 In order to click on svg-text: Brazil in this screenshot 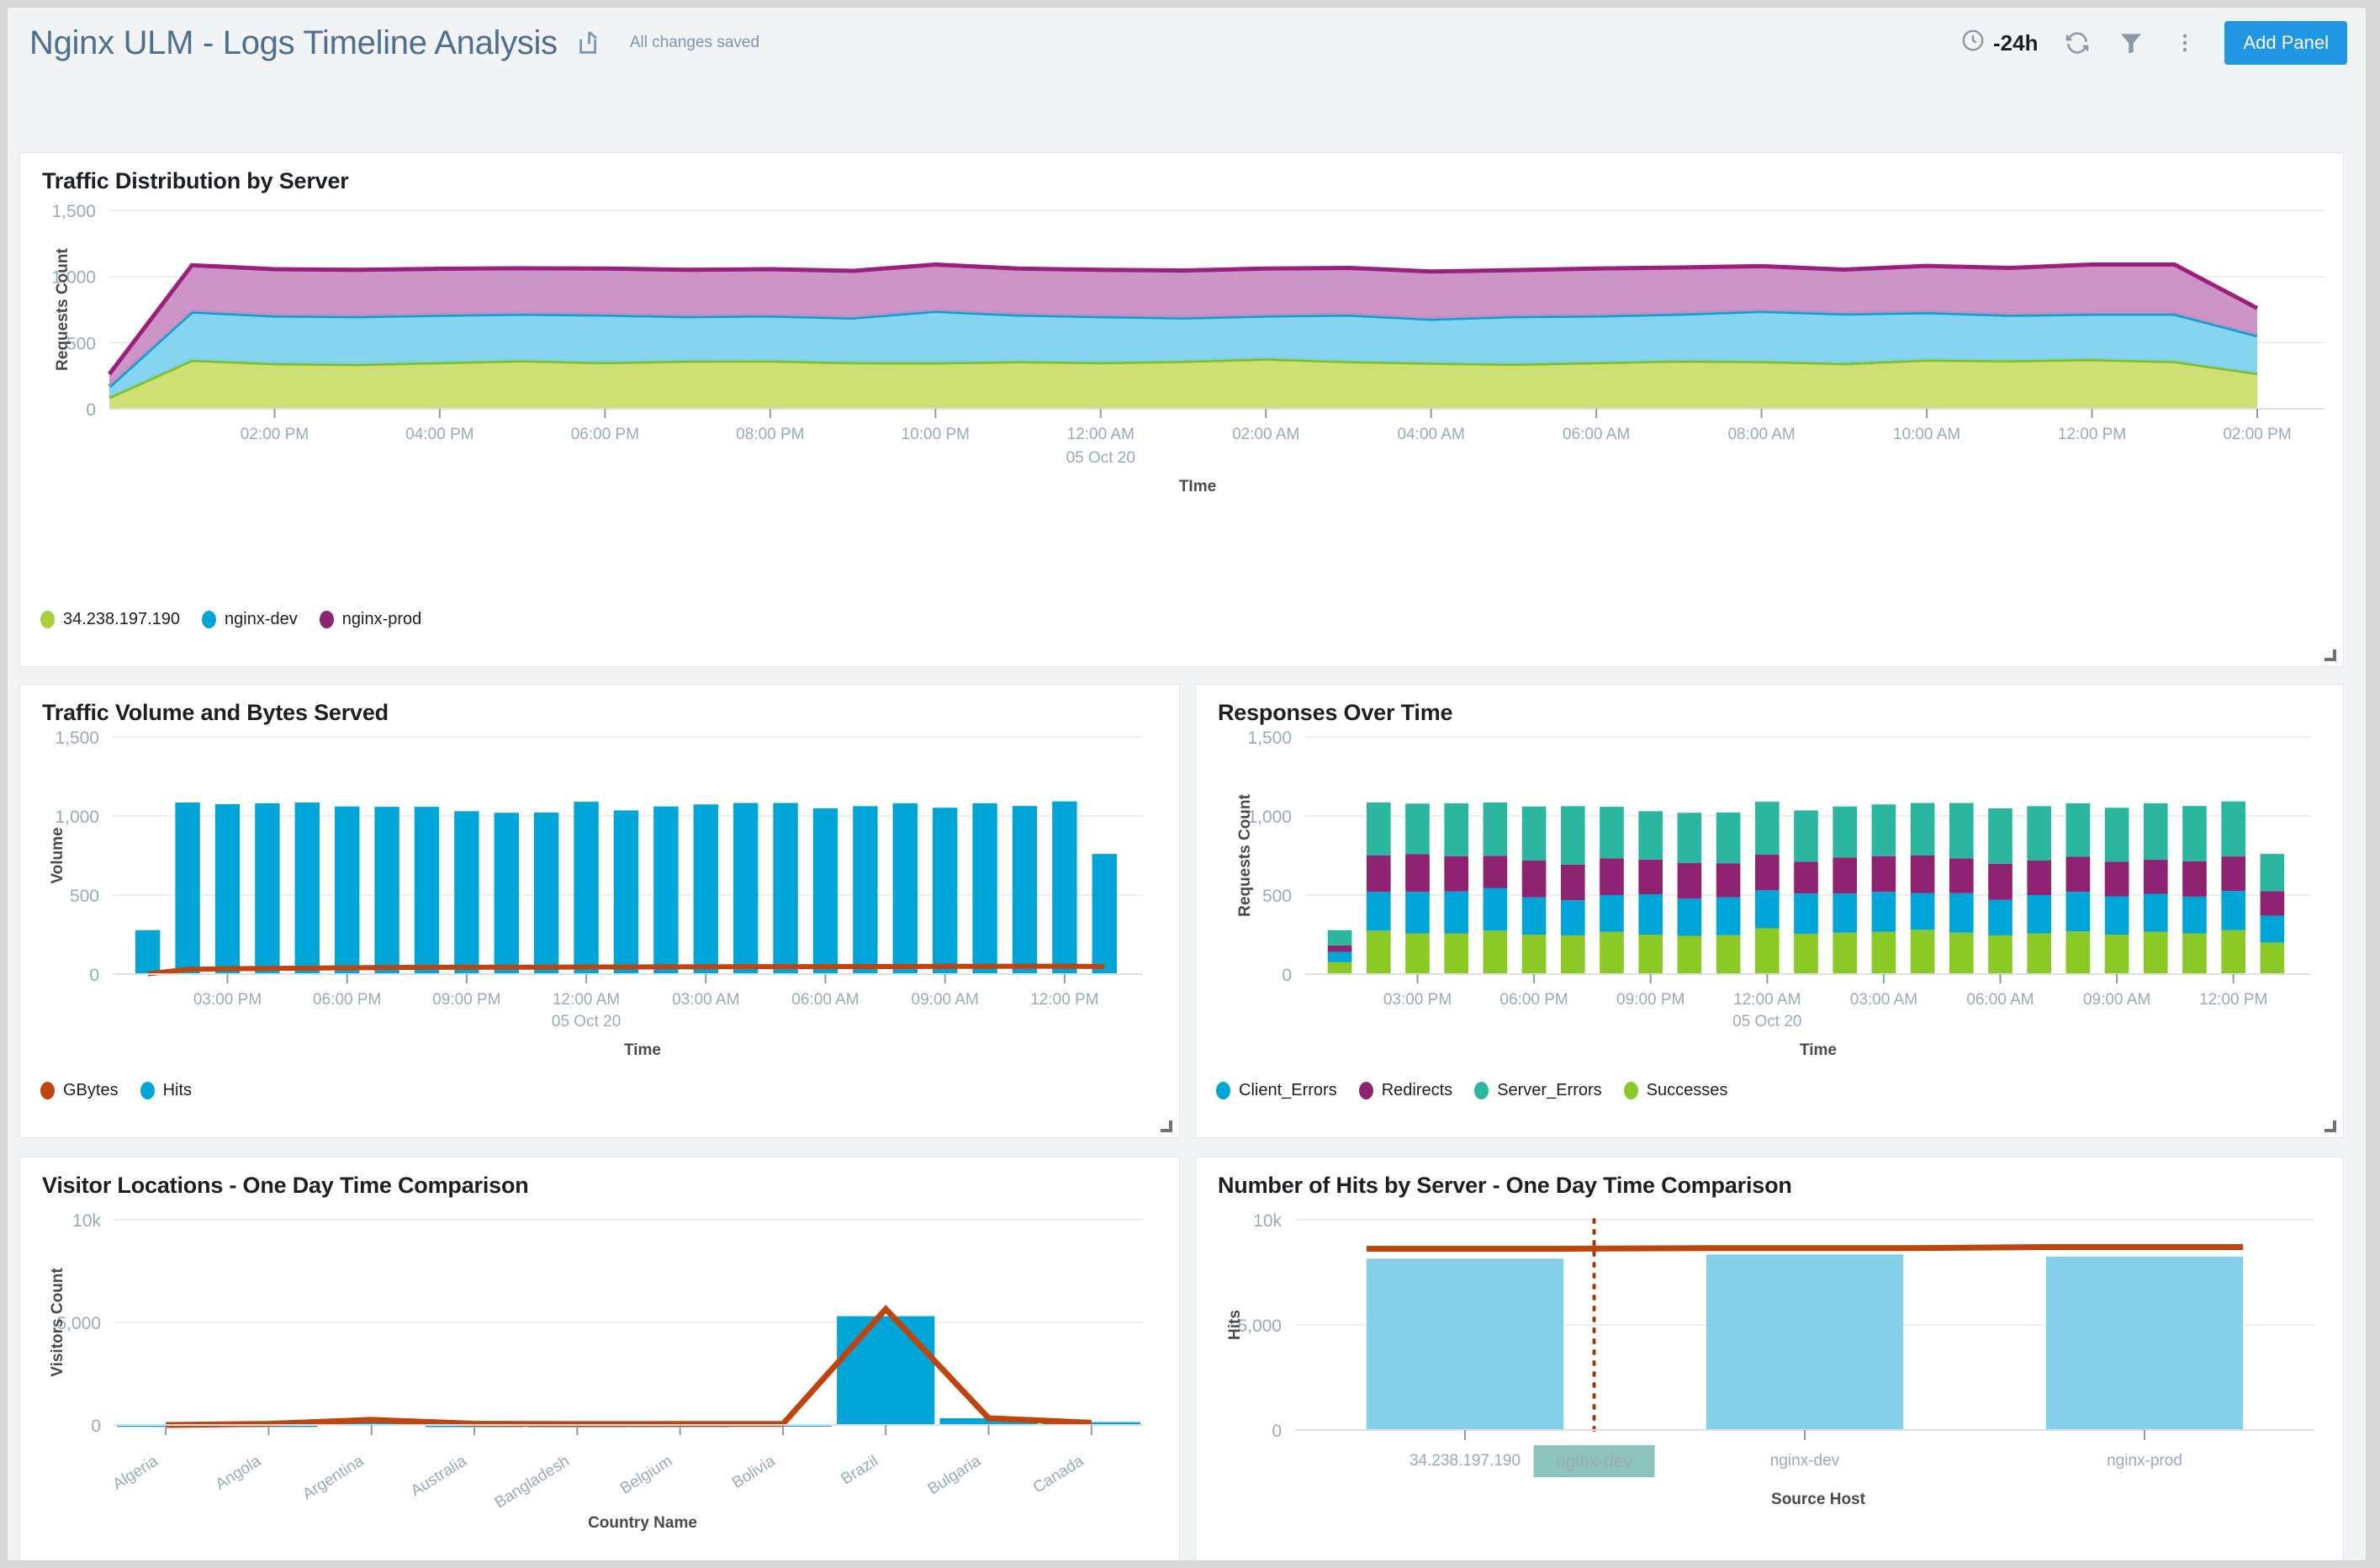, I will do `click(859, 1470)`.